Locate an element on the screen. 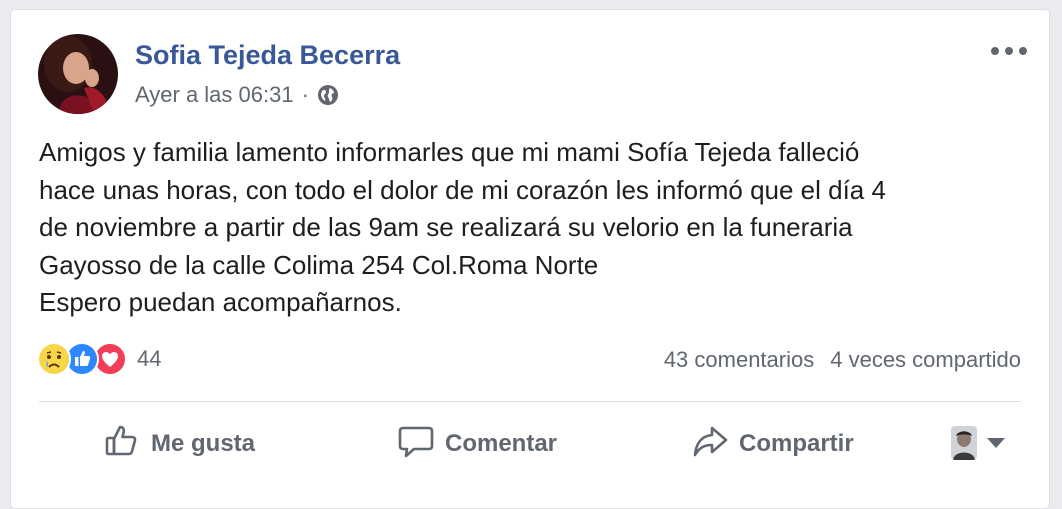 The height and width of the screenshot is (509, 1062). comment-button: Comentar is located at coordinates (477, 444).